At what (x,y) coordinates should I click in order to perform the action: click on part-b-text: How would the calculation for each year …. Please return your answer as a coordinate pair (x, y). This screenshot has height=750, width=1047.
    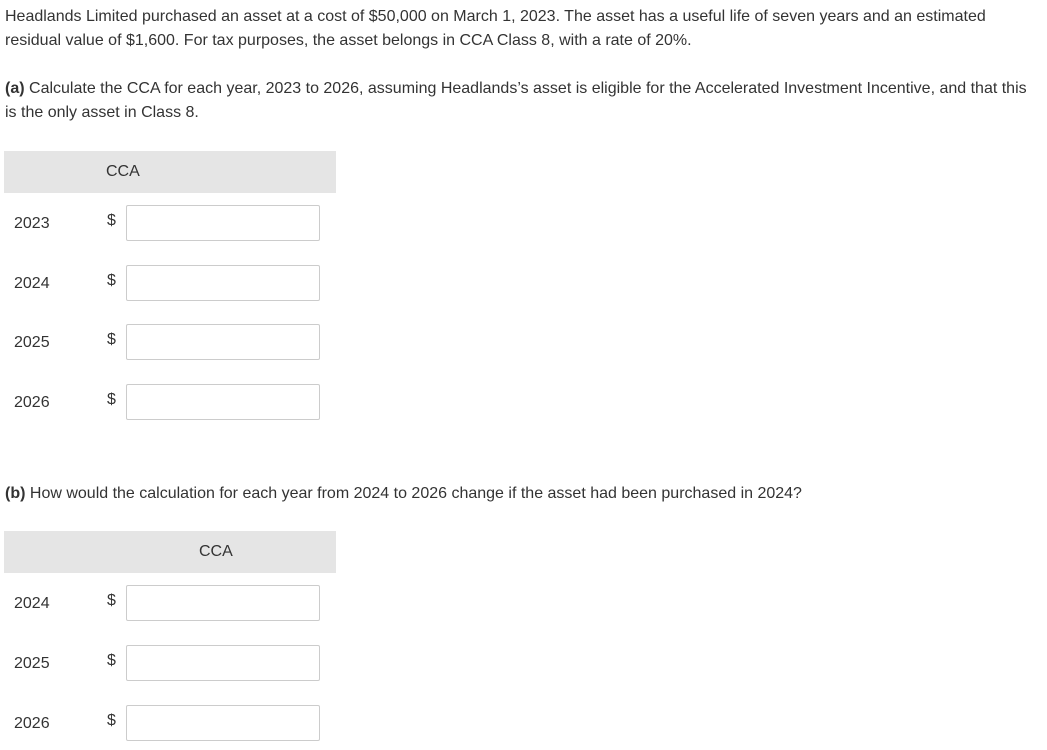
    Looking at the image, I should click on (413, 493).